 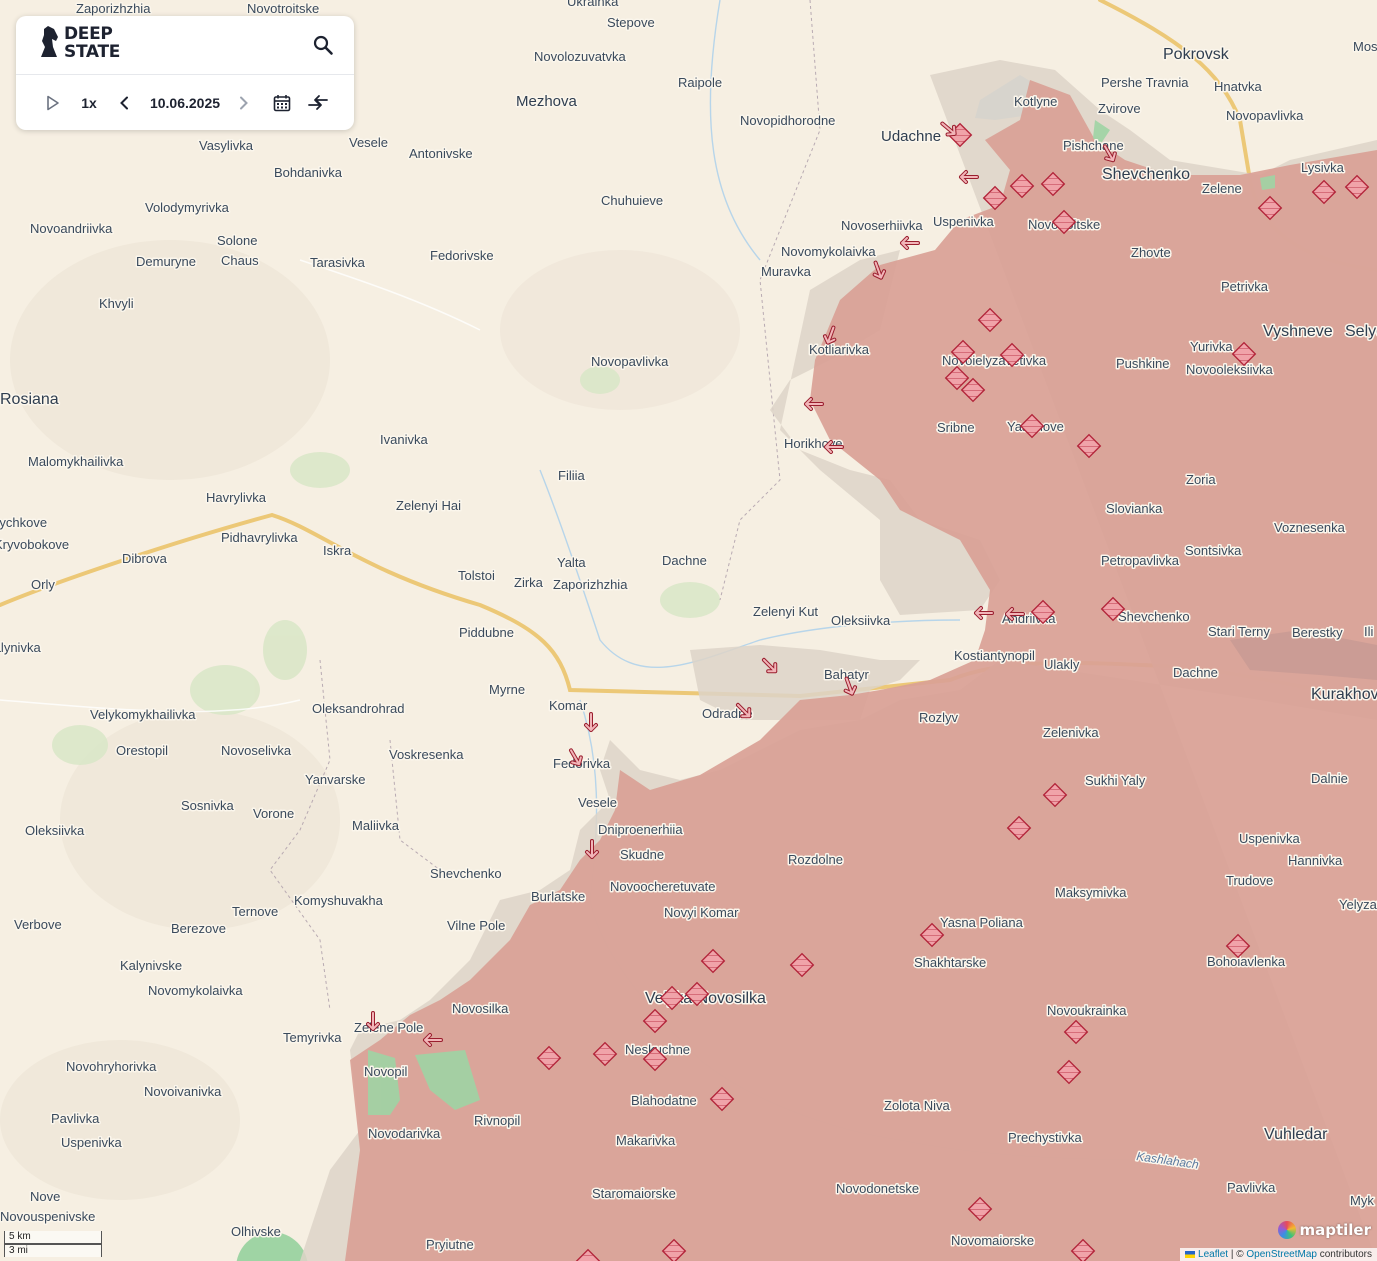 What do you see at coordinates (53, 103) in the screenshot?
I see `play-button` at bounding box center [53, 103].